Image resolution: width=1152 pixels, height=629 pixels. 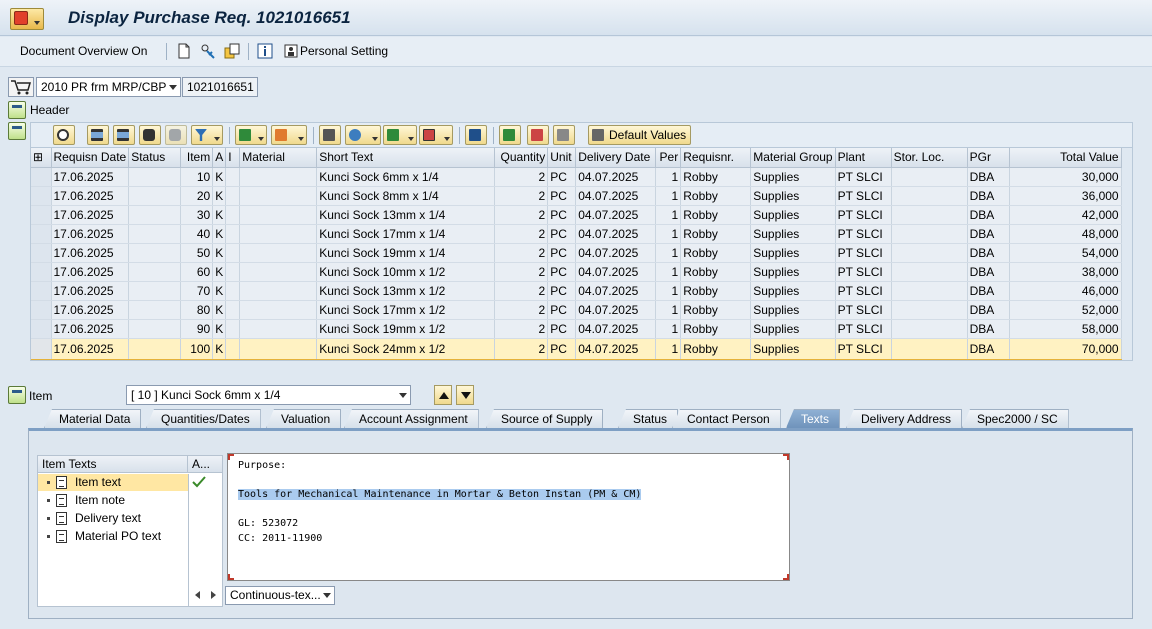 What do you see at coordinates (17, 110) in the screenshot?
I see `expand-header-icon` at bounding box center [17, 110].